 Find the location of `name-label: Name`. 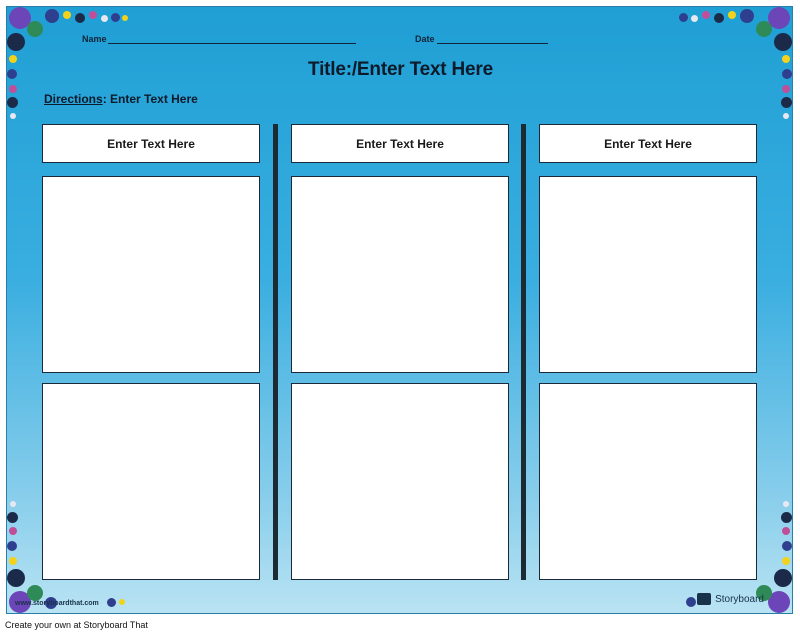

name-label: Name is located at coordinates (94, 39).